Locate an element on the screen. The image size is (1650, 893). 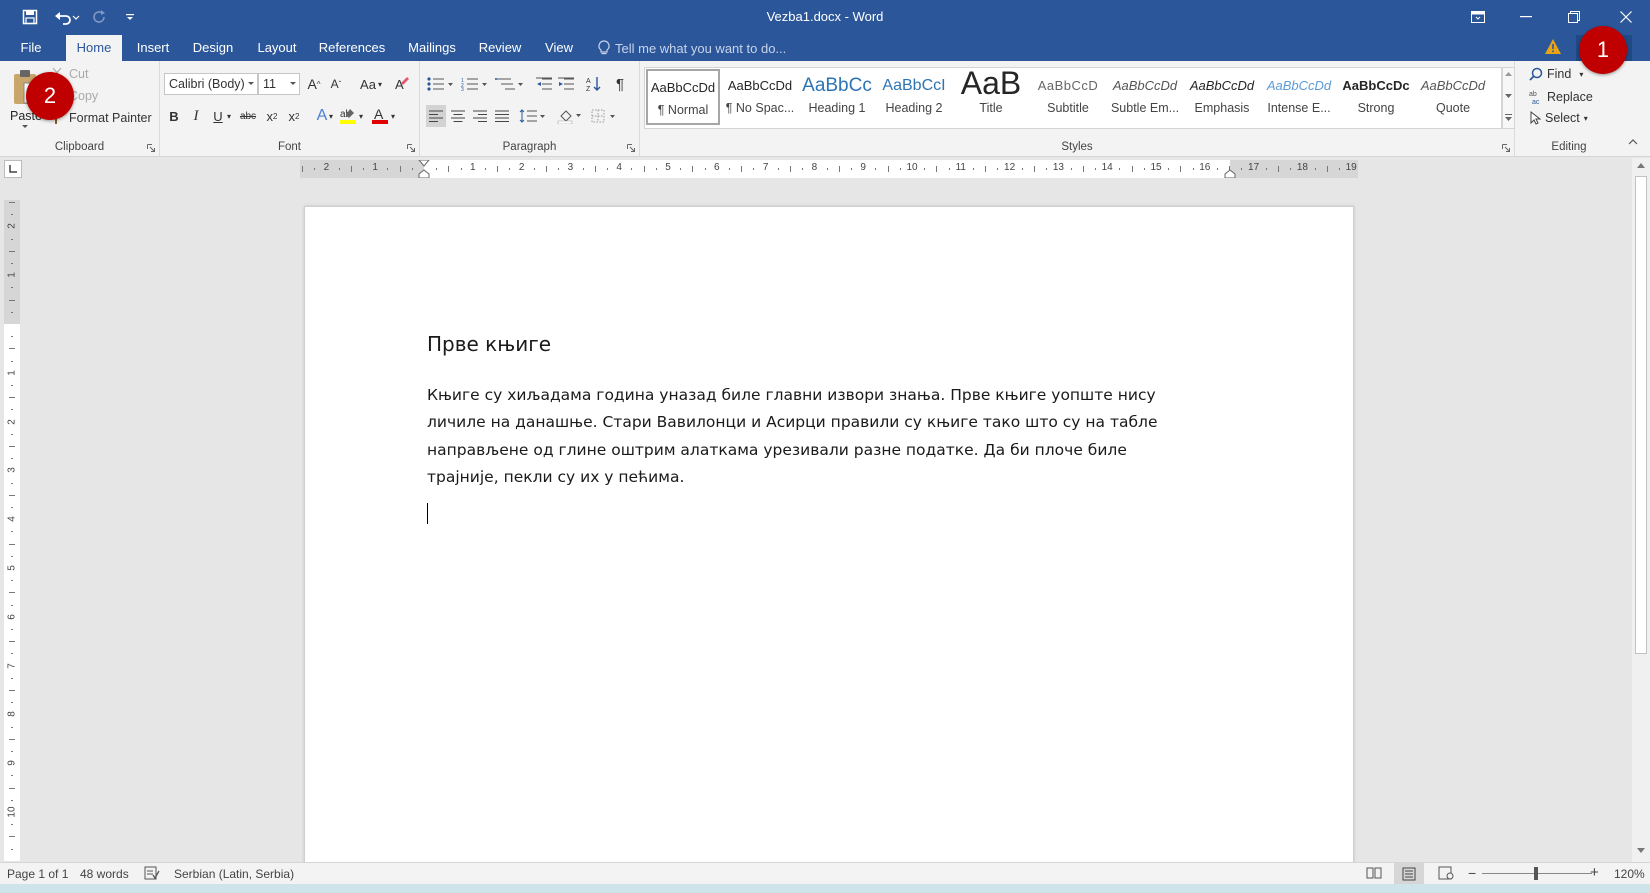
minimize-icon is located at coordinates (1526, 17).